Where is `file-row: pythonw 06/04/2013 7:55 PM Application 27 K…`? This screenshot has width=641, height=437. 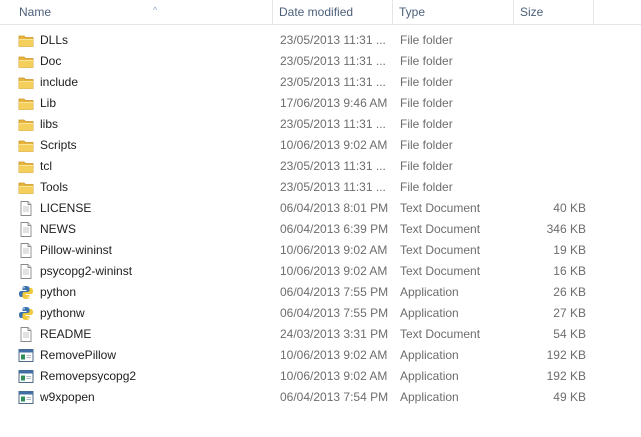
file-row: pythonw 06/04/2013 7:55 PM Application 27 K… is located at coordinates (320, 313).